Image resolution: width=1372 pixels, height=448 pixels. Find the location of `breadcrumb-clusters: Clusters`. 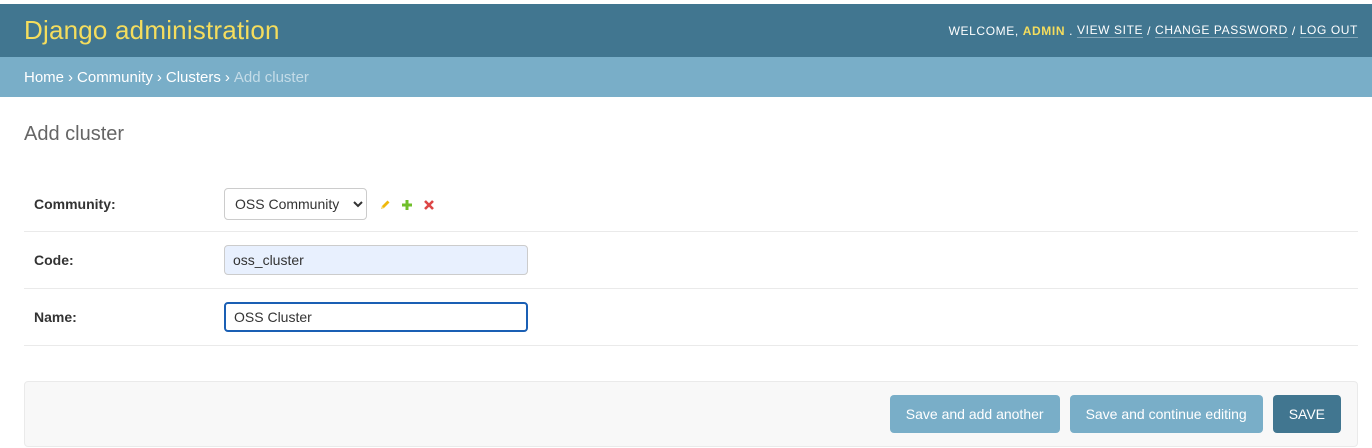

breadcrumb-clusters: Clusters is located at coordinates (193, 77).